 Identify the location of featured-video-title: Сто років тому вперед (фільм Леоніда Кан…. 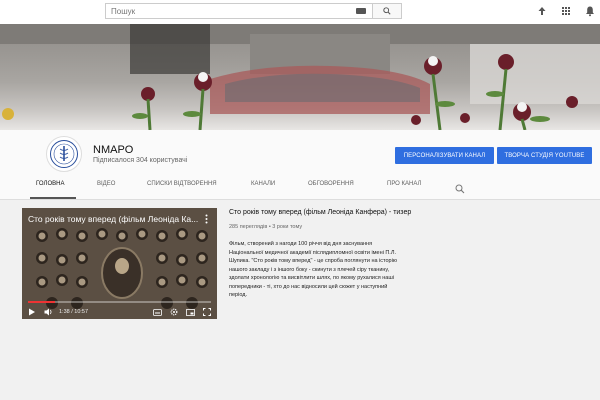
(409, 212).